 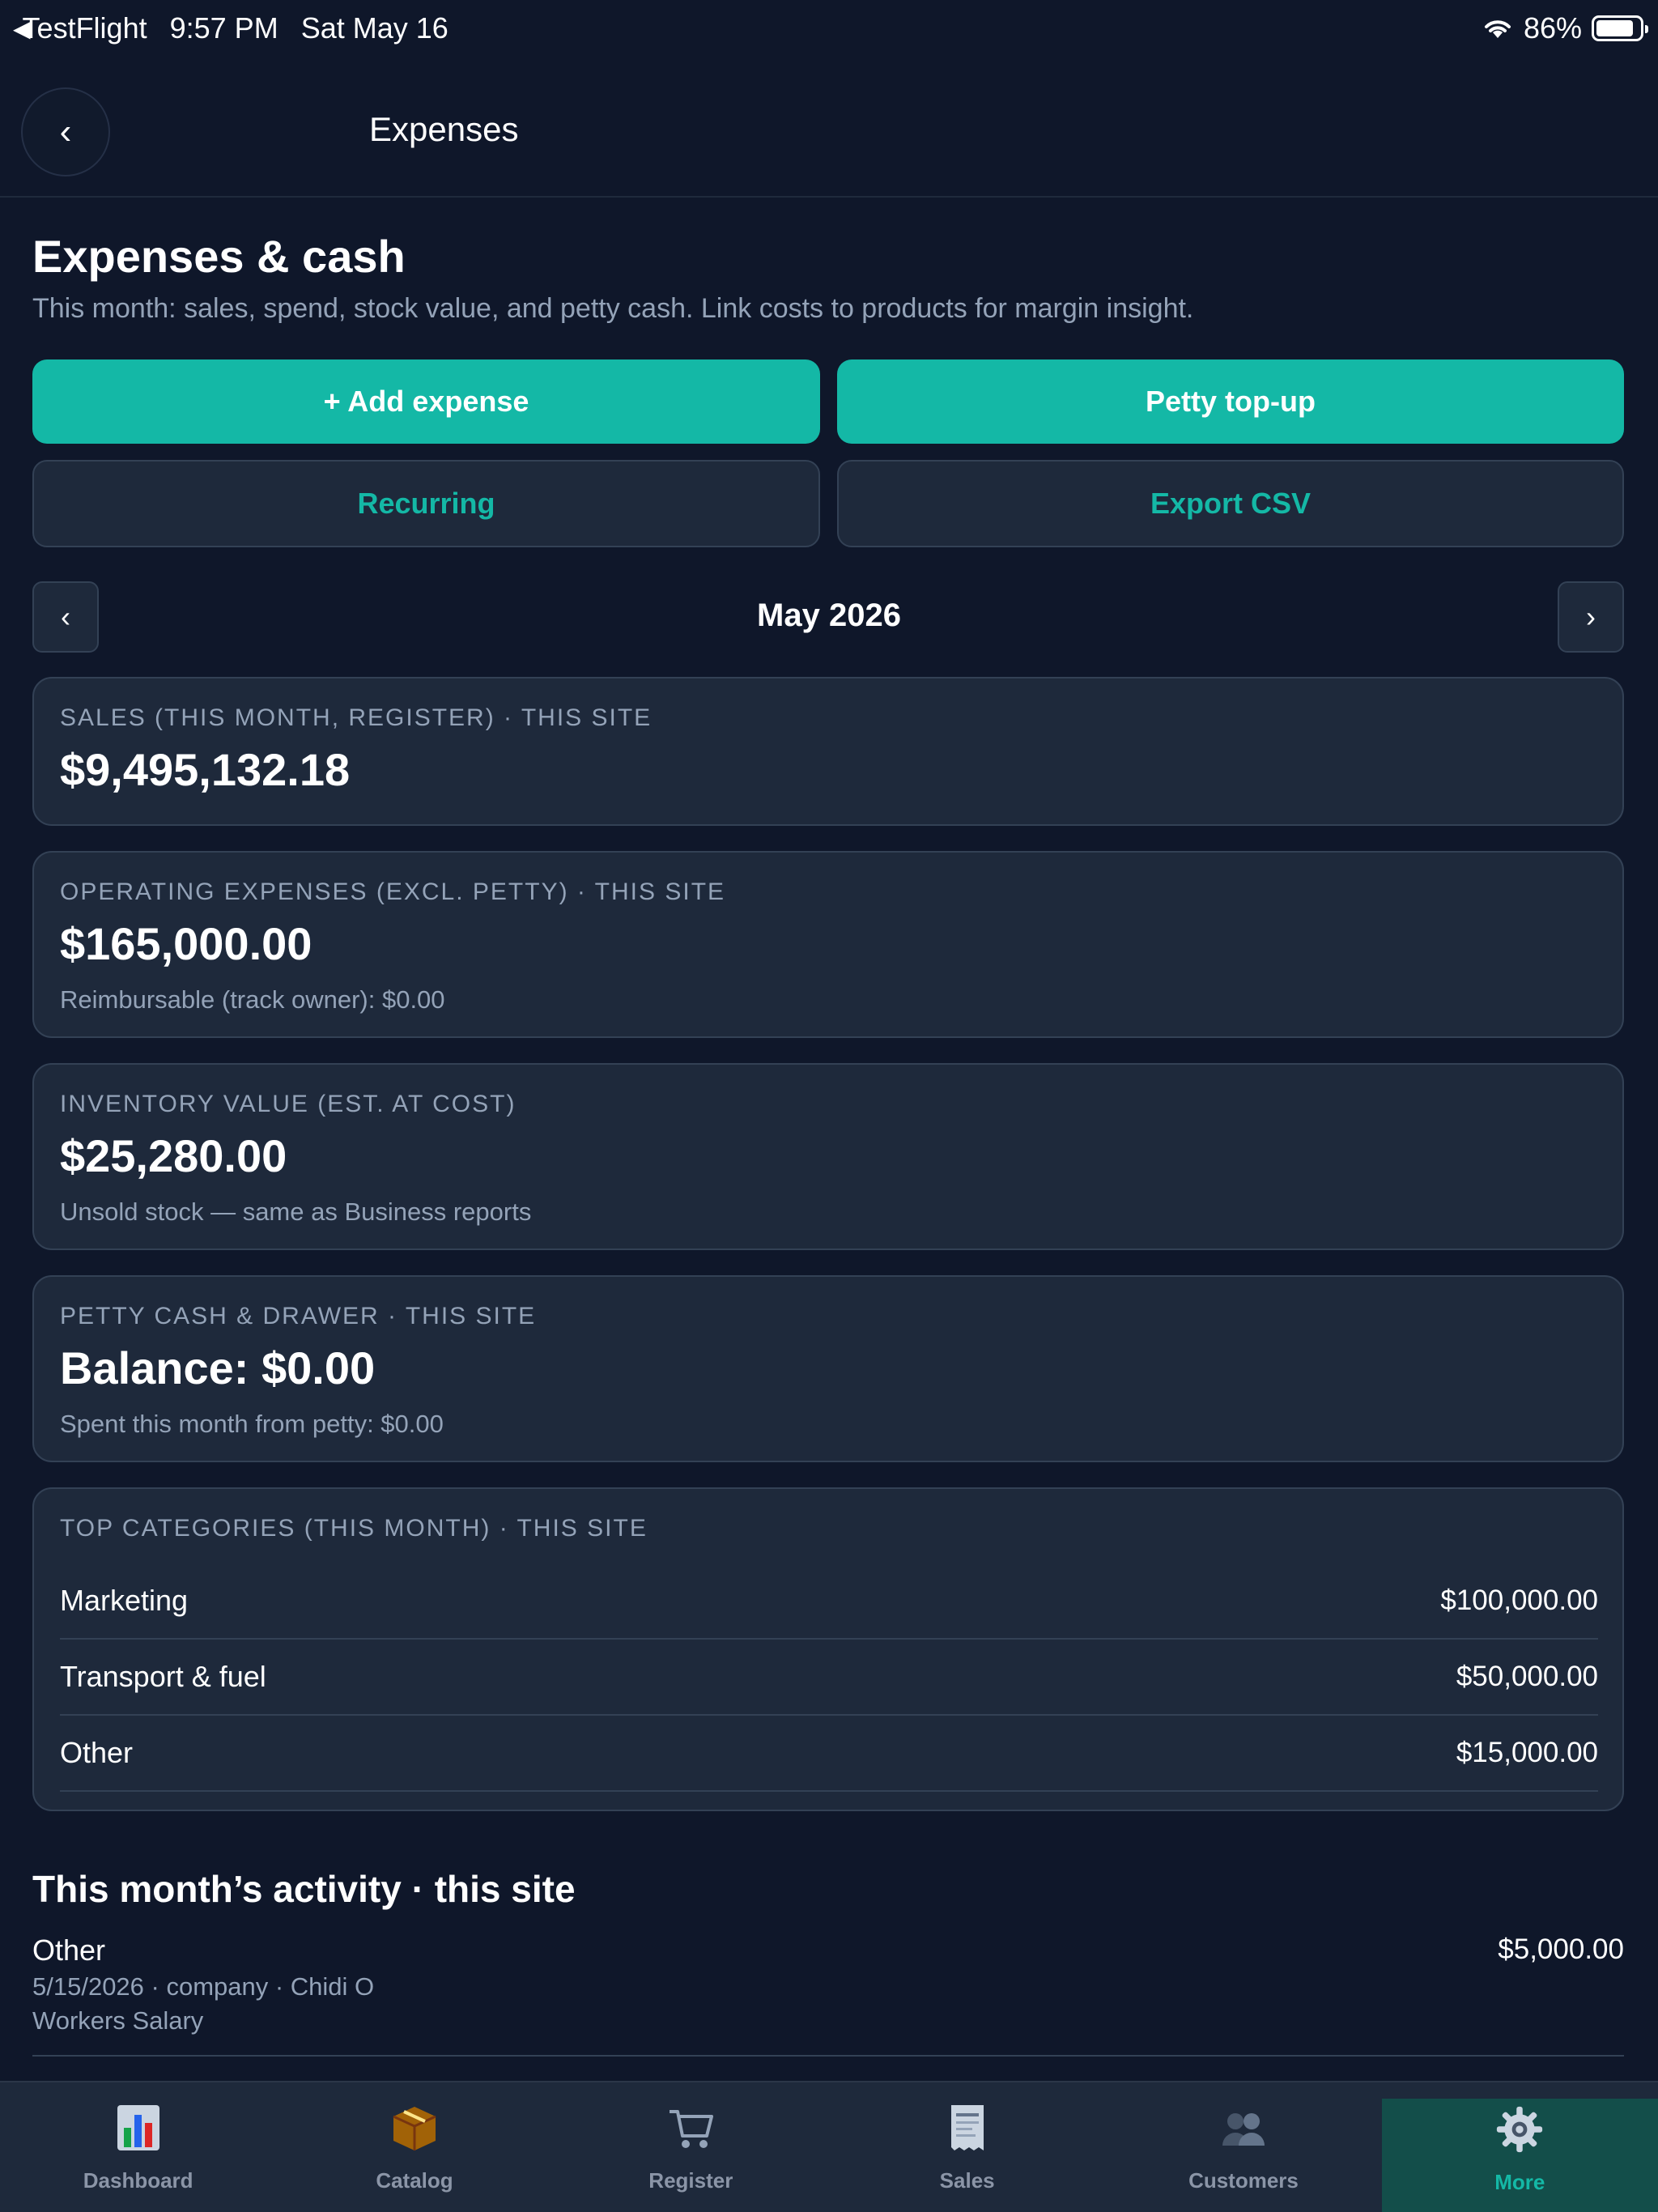 I want to click on status-bar-left: ◀ TestFlight 9:57 PM Sat May 16, so click(x=231, y=28).